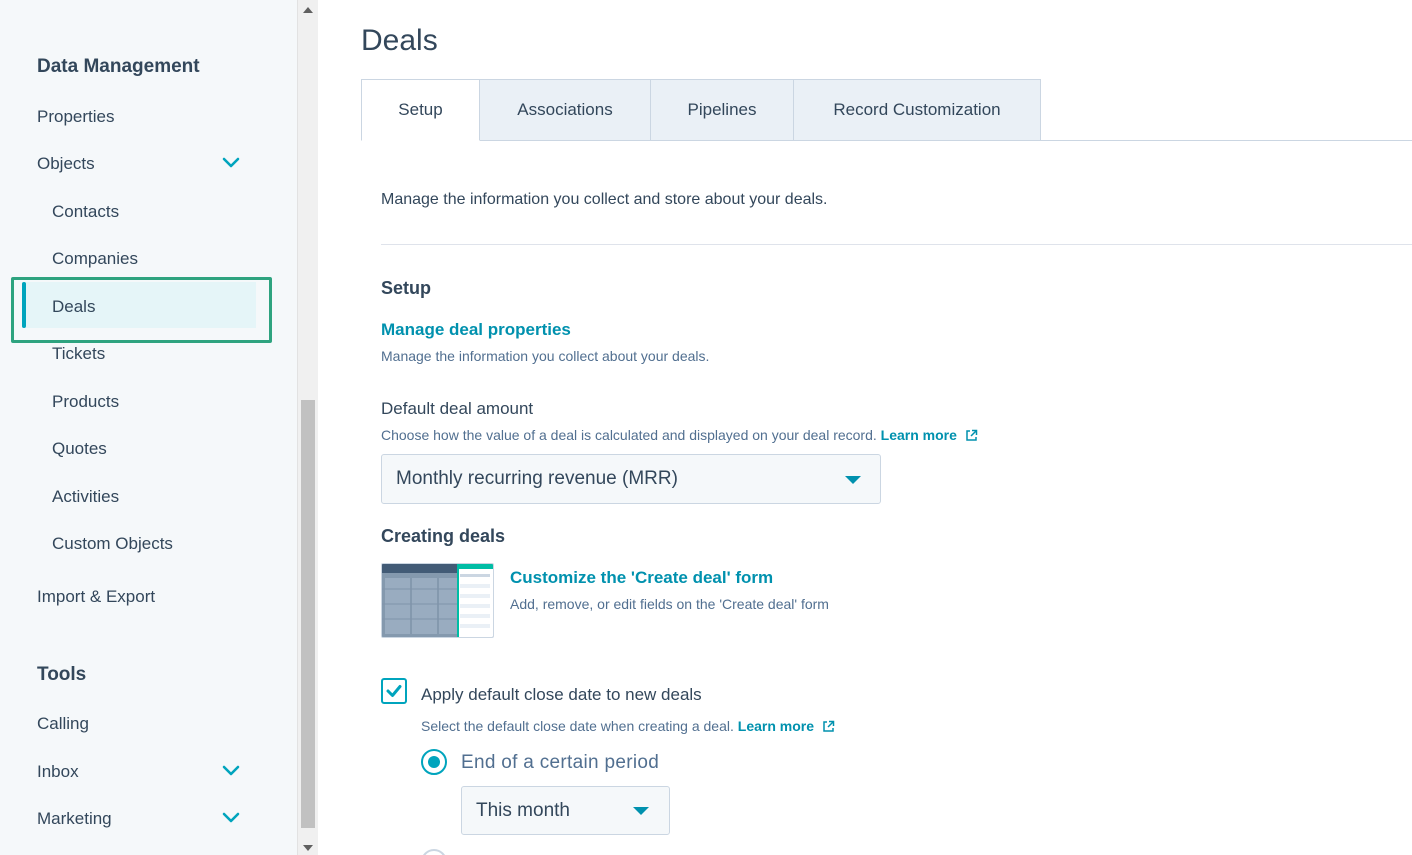  Describe the element at coordinates (63, 724) in the screenshot. I see `sidebar-item-calling: Calling` at that location.